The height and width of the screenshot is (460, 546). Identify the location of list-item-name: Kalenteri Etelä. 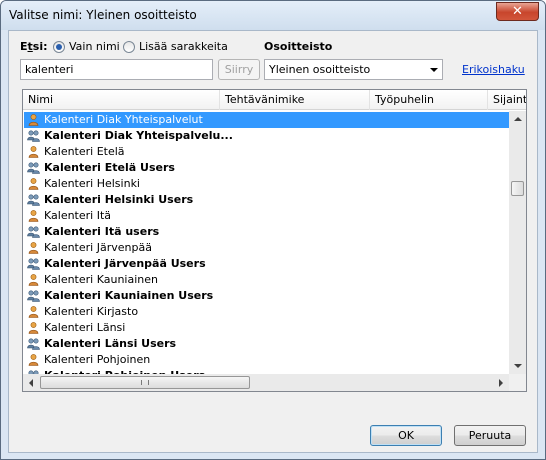
(84, 151).